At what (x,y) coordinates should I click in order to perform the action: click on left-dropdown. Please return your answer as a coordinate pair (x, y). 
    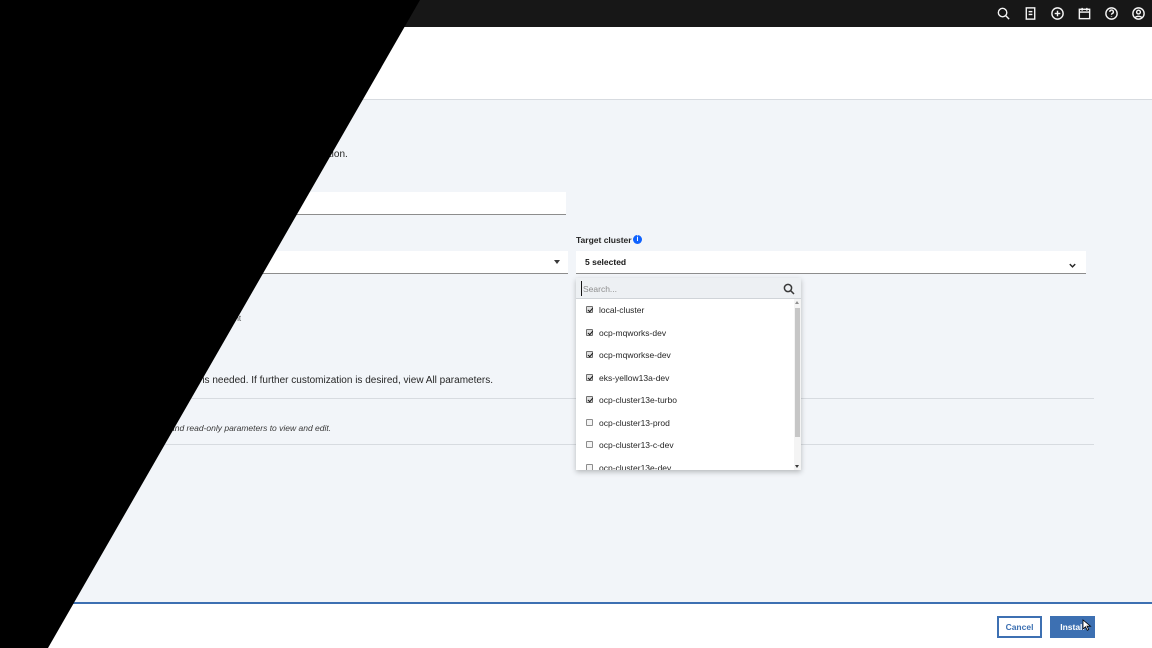
    Looking at the image, I should click on (399, 262).